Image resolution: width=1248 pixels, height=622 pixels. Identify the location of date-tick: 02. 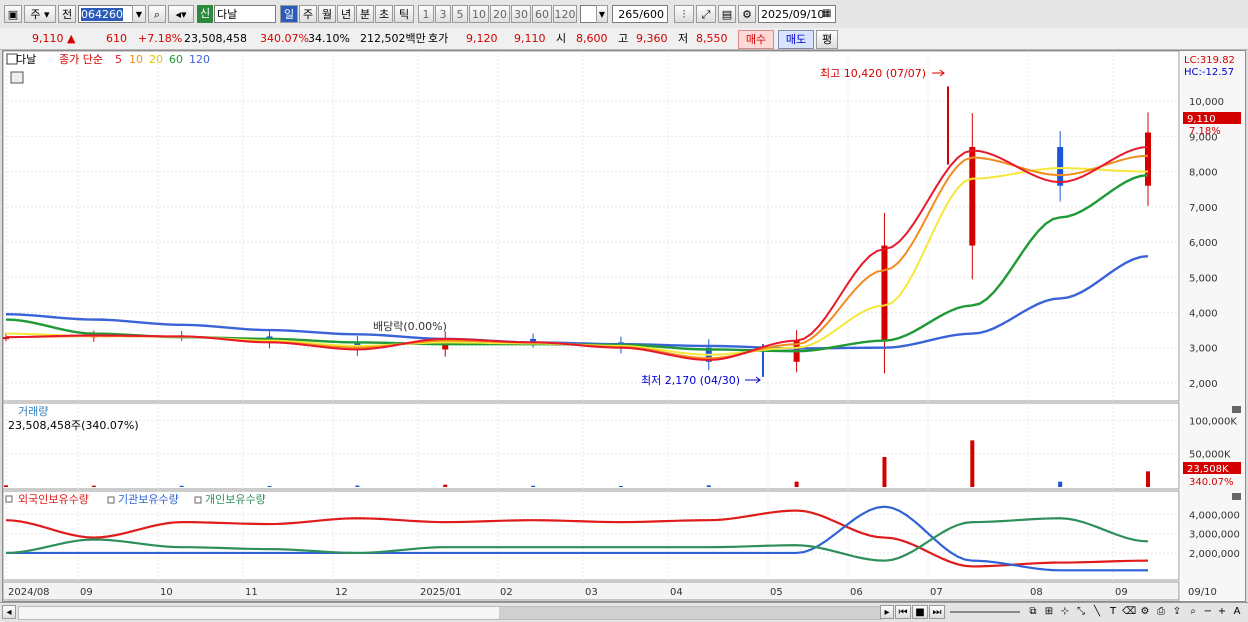
(506, 592).